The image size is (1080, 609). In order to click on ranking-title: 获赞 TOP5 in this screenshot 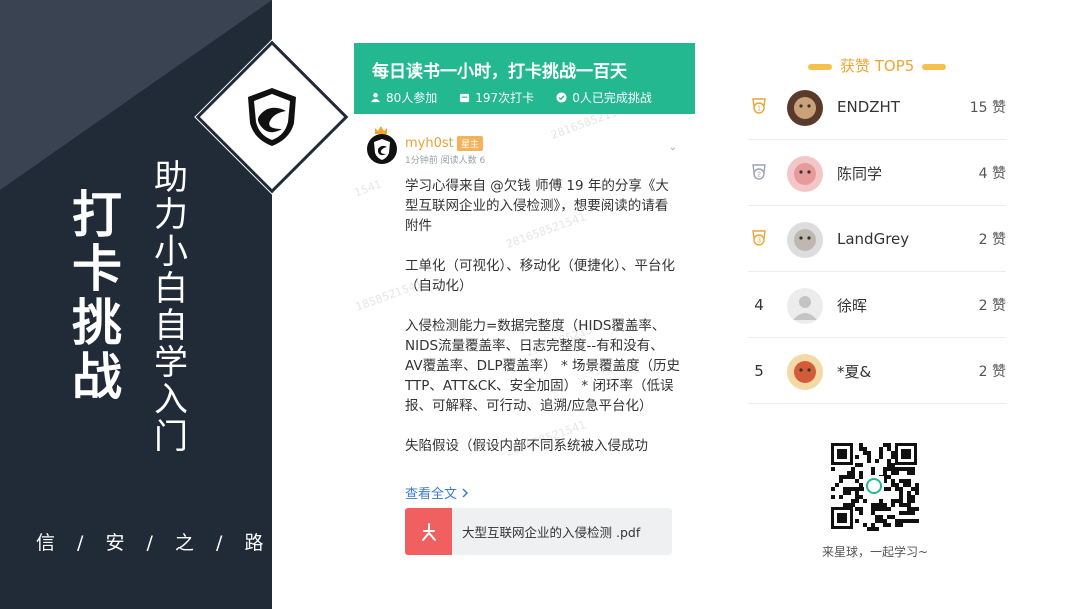, I will do `click(875, 65)`.